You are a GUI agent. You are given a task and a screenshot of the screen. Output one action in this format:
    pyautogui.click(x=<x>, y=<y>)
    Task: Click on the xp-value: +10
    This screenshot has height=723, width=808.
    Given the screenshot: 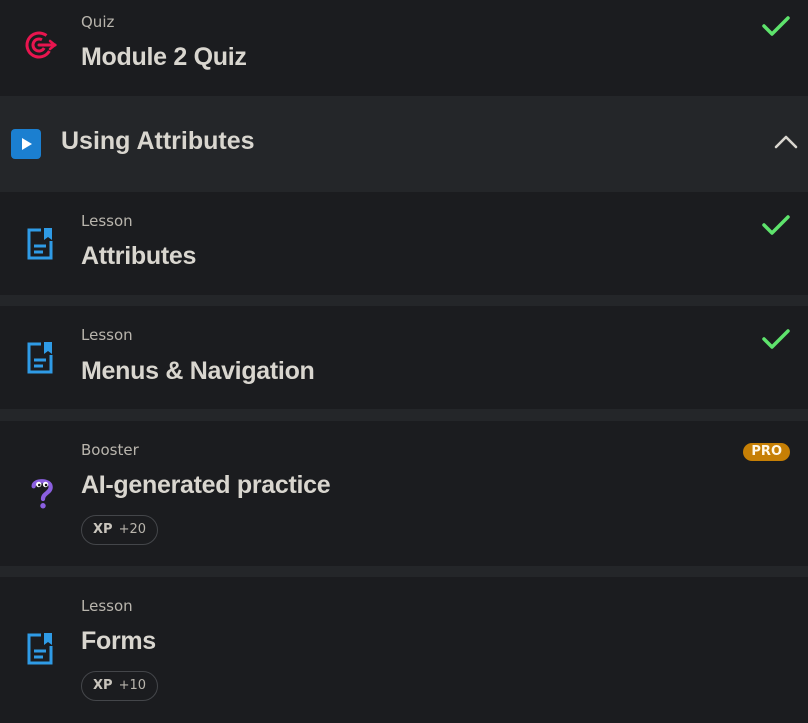 What is the action you would take?
    pyautogui.click(x=132, y=685)
    